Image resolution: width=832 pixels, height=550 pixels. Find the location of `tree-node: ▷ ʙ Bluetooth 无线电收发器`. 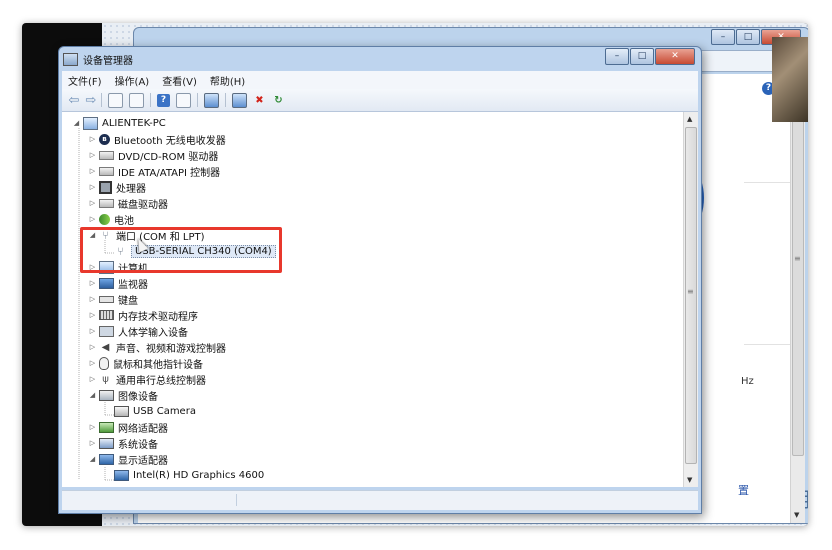

tree-node: ▷ ʙ Bluetooth 无线电收发器 is located at coordinates (157, 139).